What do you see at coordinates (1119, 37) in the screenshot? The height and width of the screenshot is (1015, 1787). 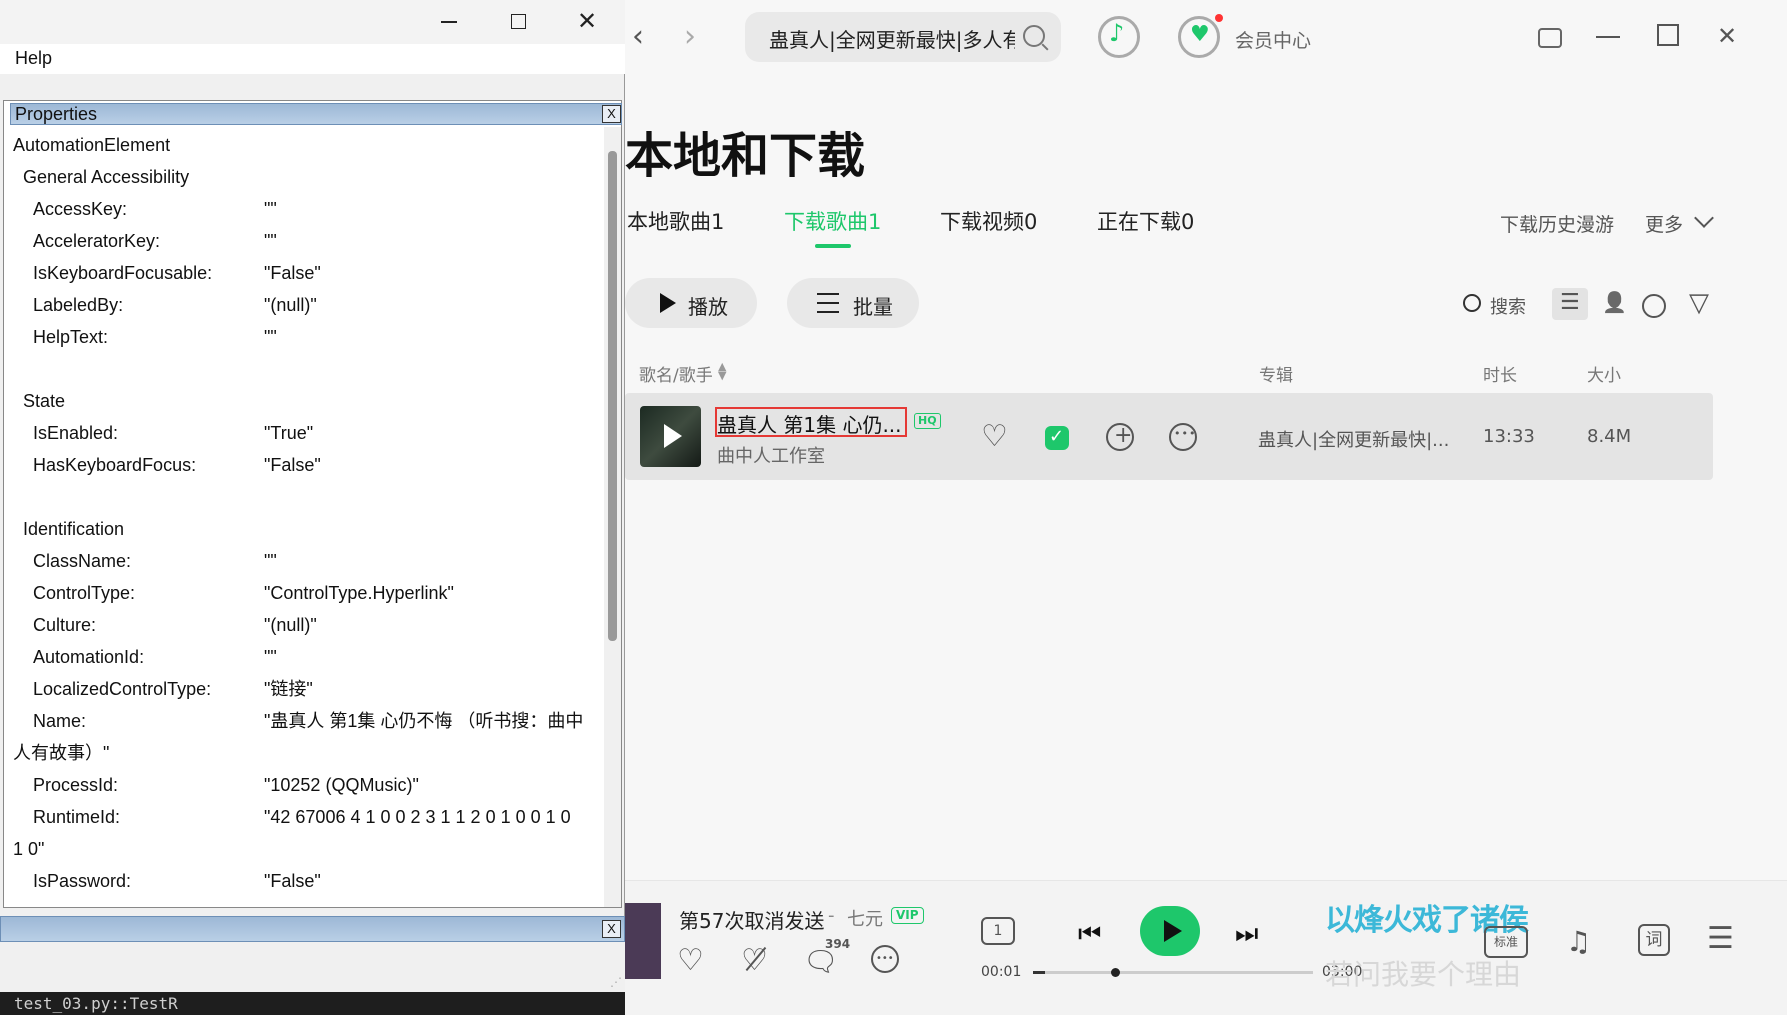 I see `music-note-icon` at bounding box center [1119, 37].